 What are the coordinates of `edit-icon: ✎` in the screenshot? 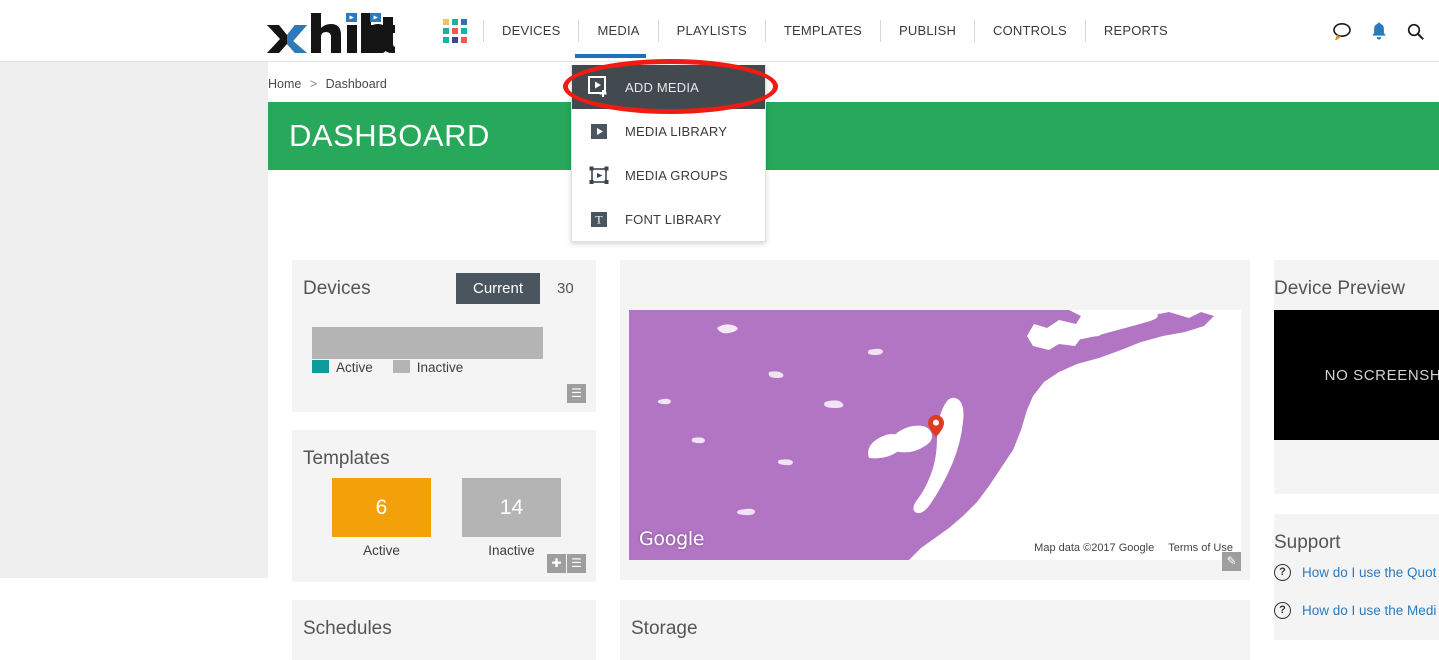 It's located at (1231, 561).